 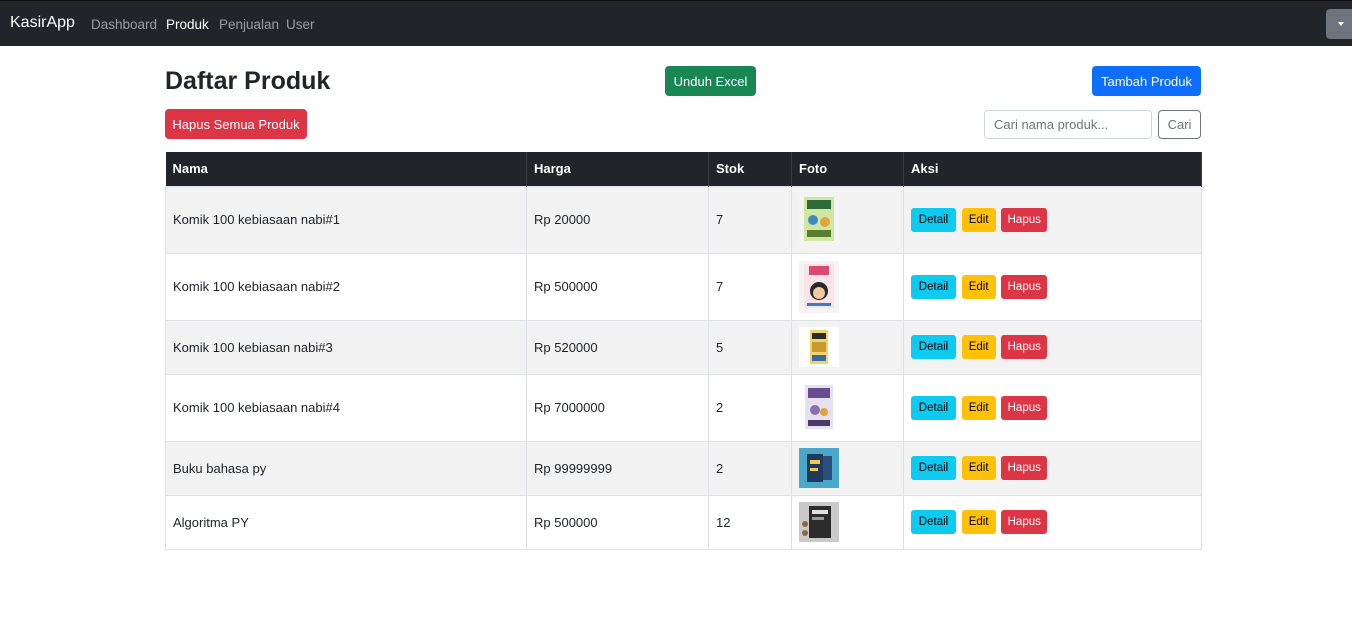 What do you see at coordinates (617, 468) in the screenshot?
I see `product-price: Rp 99999999` at bounding box center [617, 468].